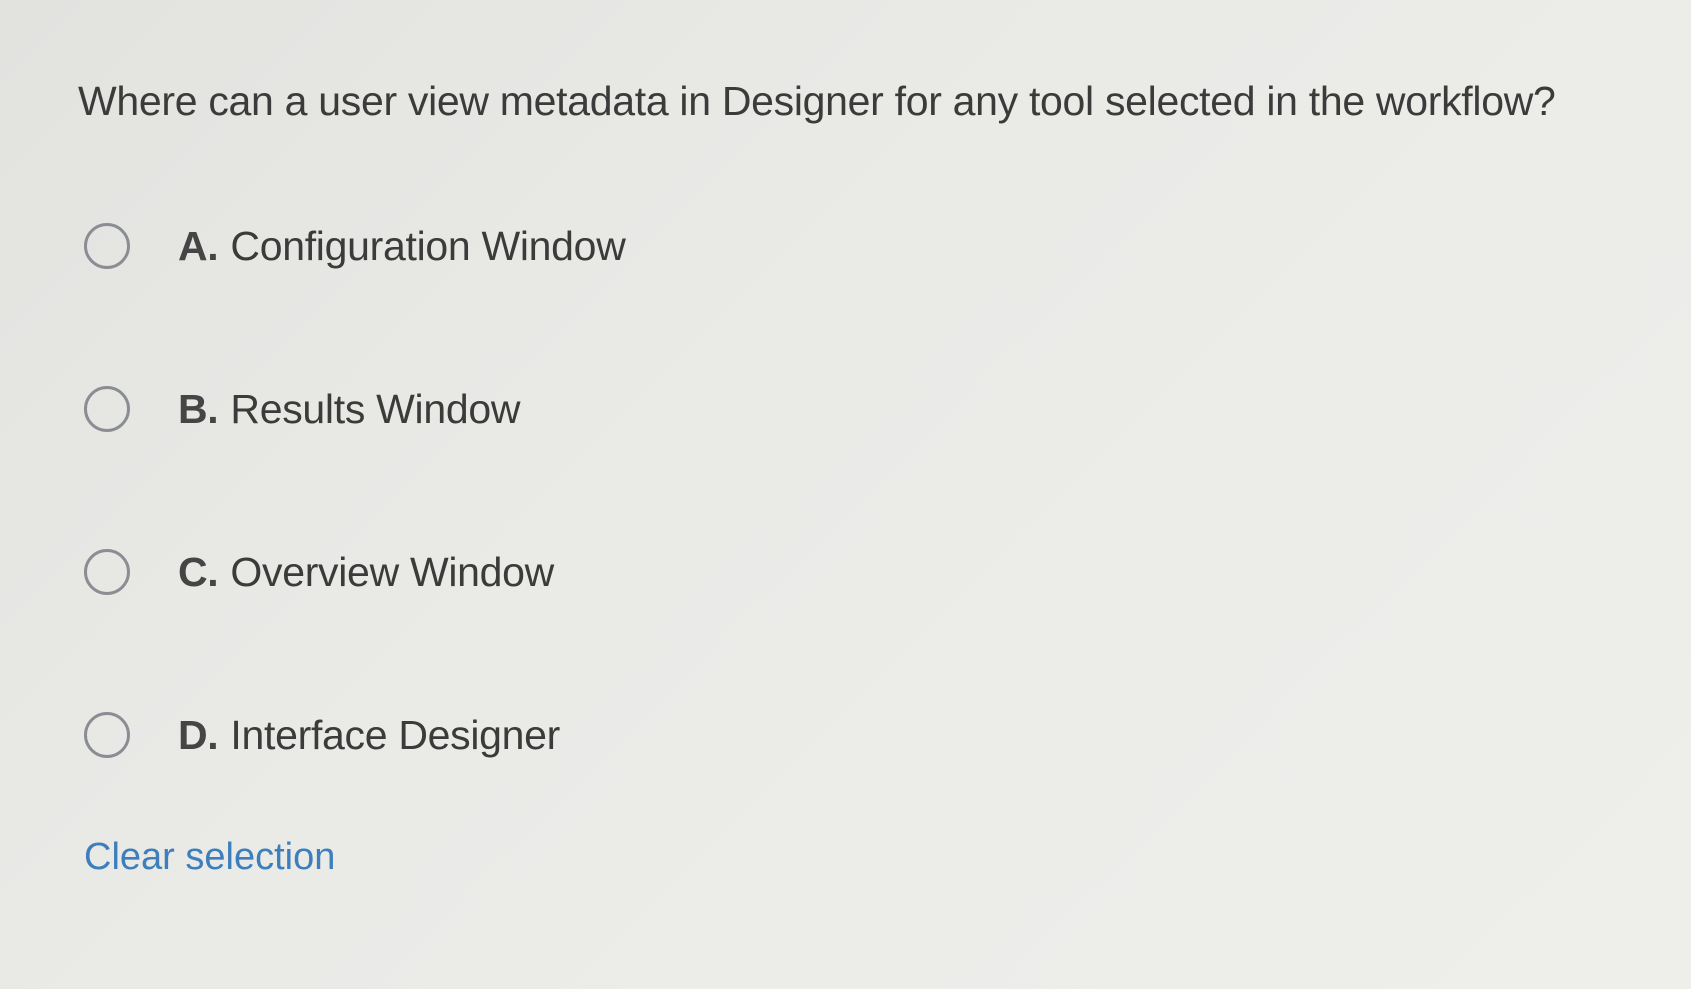 The image size is (1691, 989). Describe the element at coordinates (209, 857) in the screenshot. I see `clear-selection-link: Clear selection` at that location.